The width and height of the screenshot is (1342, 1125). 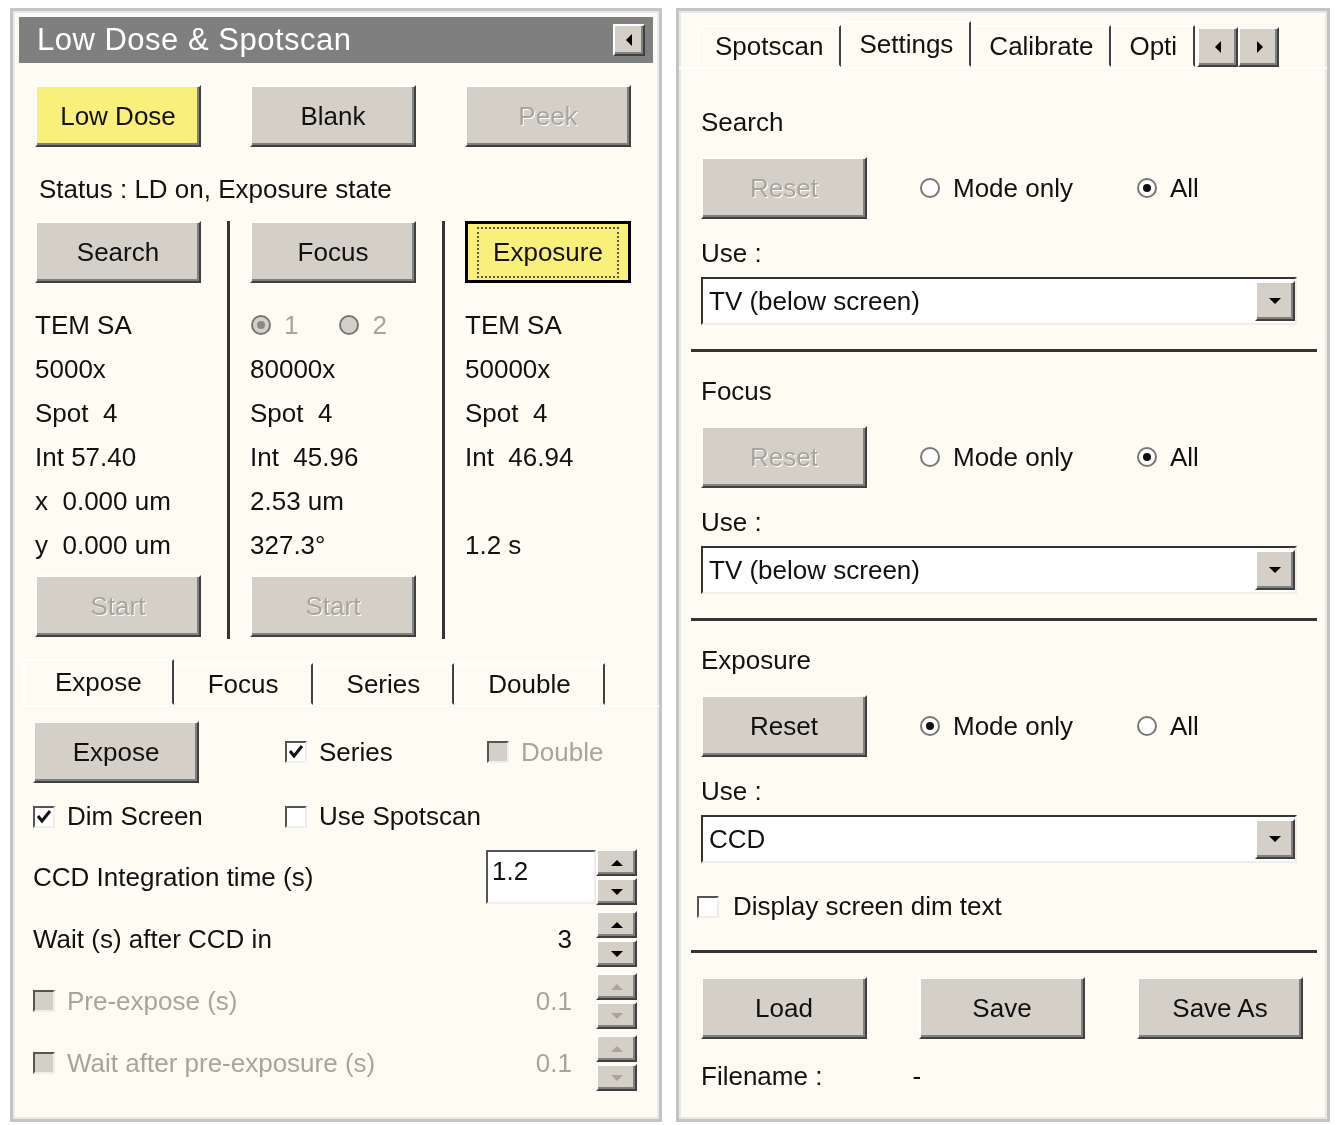 What do you see at coordinates (917, 1076) in the screenshot?
I see `filename-text: -` at bounding box center [917, 1076].